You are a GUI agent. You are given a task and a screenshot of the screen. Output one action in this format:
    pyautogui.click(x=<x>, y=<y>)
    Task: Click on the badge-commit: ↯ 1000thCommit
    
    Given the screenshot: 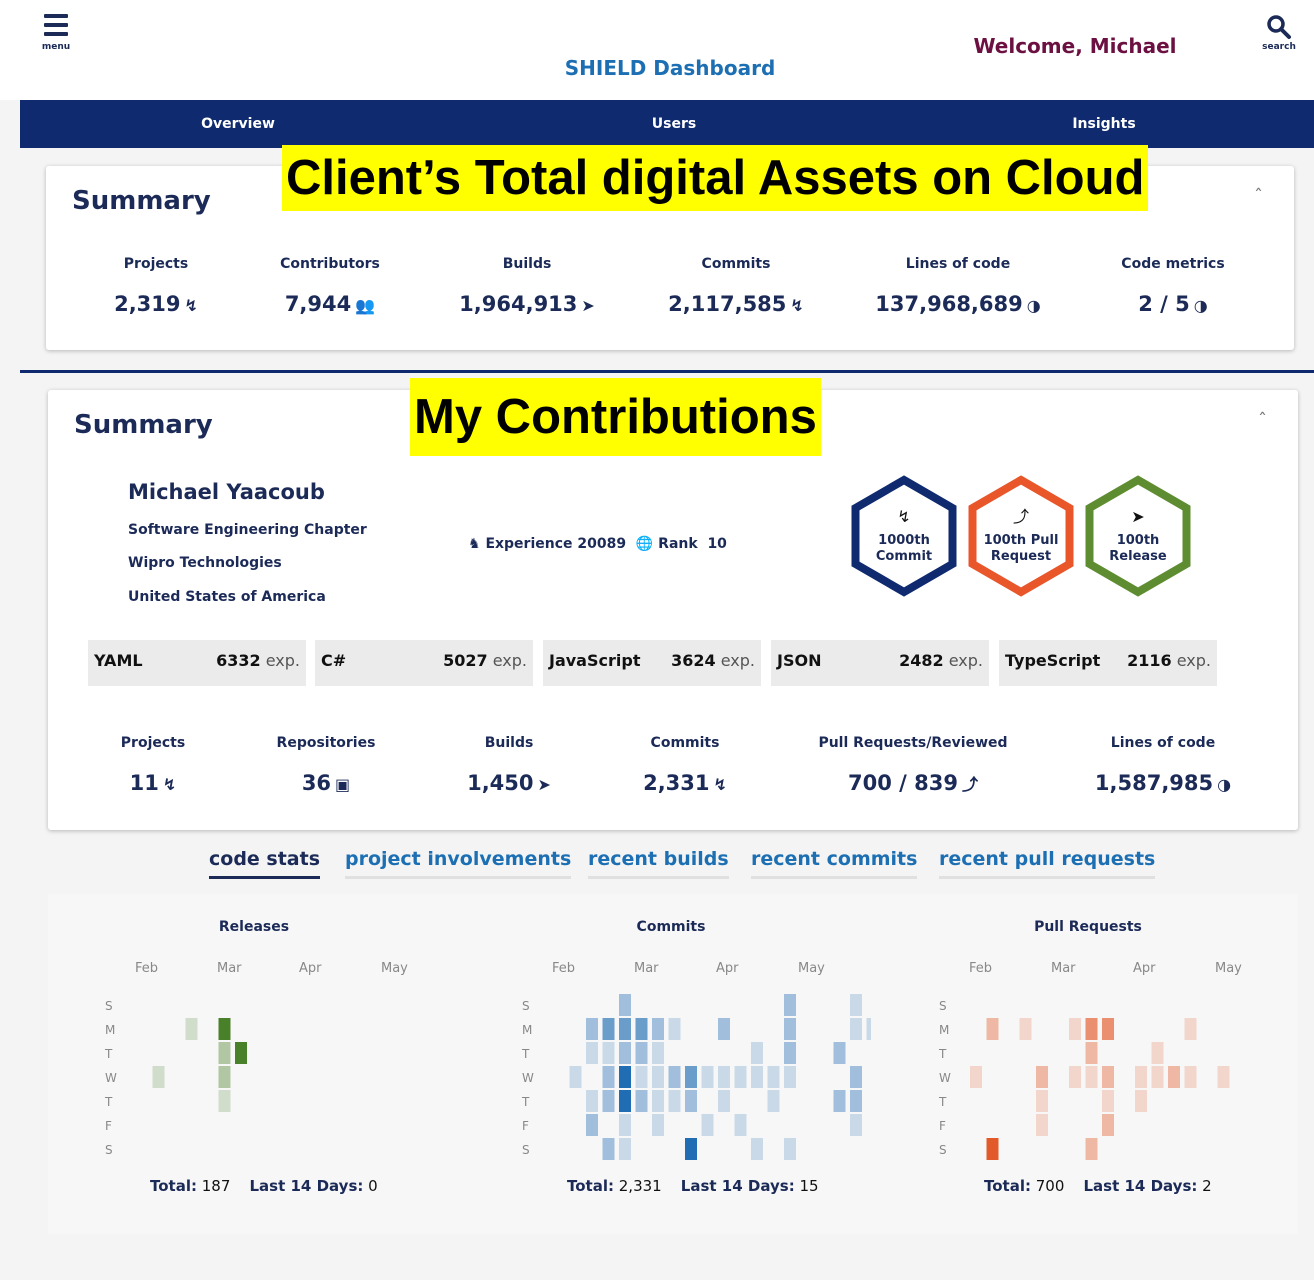 What is the action you would take?
    pyautogui.click(x=904, y=536)
    